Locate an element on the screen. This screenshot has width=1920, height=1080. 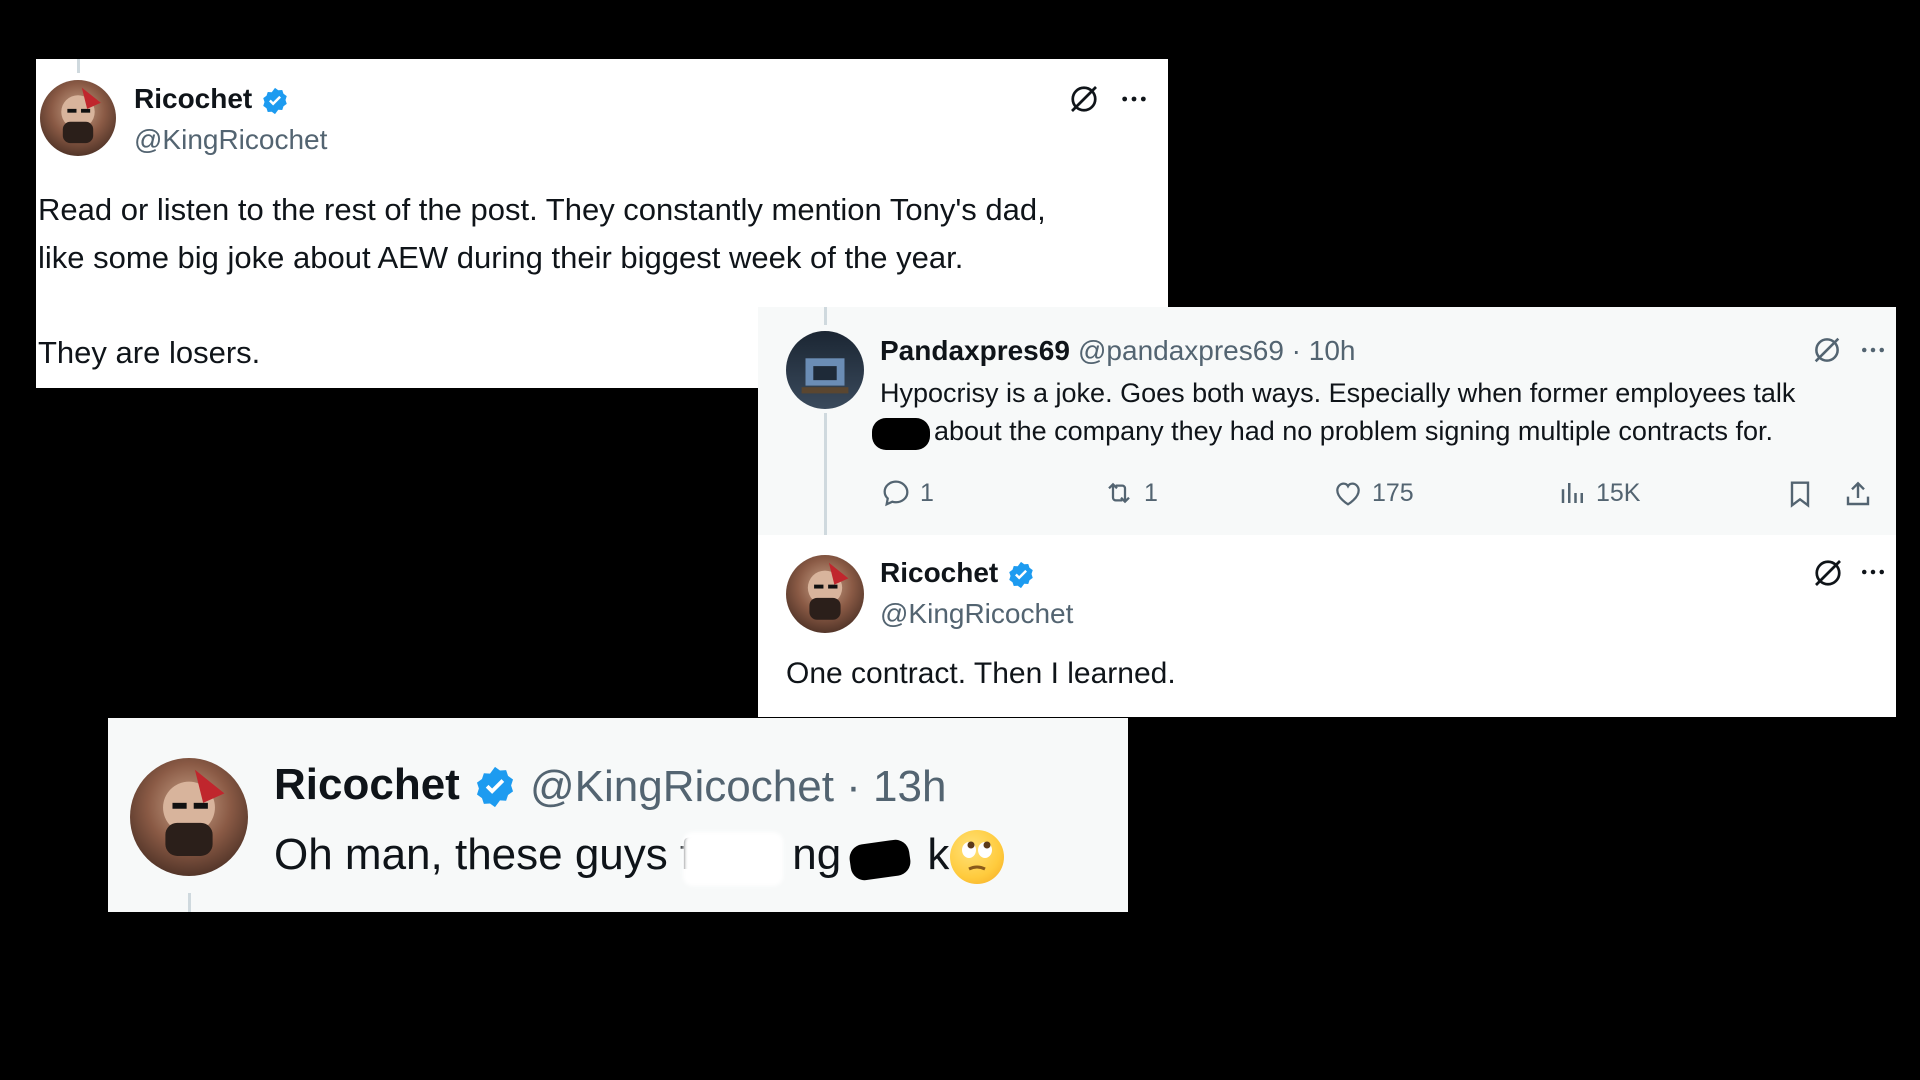
reply-icon is located at coordinates (896, 493).